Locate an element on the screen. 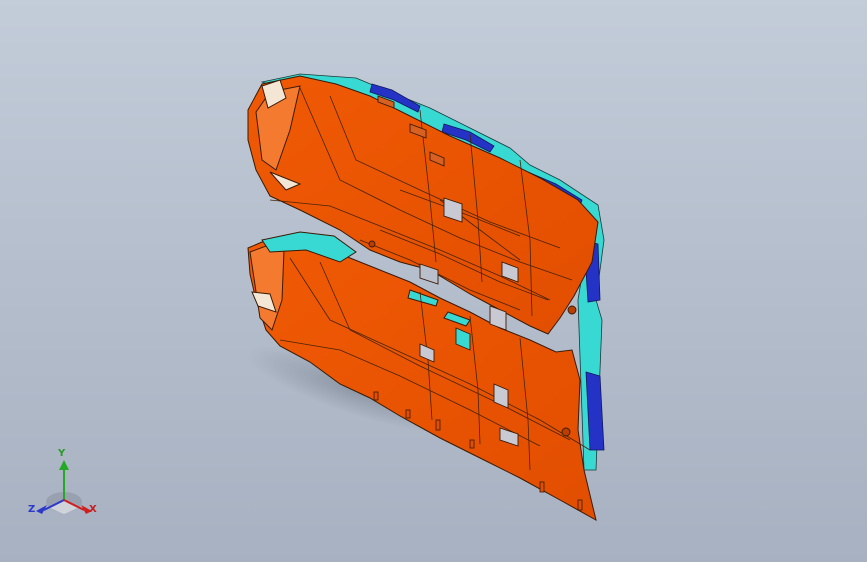 The height and width of the screenshot is (562, 867). axis-x-label: X is located at coordinates (93, 509).